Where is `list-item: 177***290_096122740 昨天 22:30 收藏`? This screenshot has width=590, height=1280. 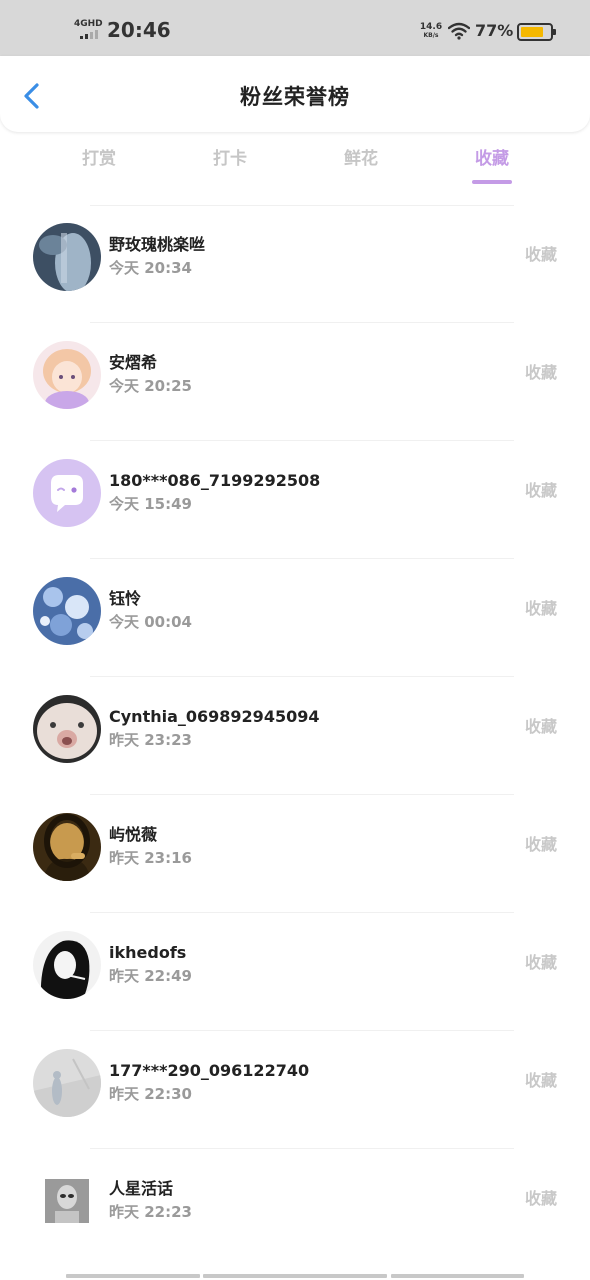
list-item: 177***290_096122740 昨天 22:30 收藏 is located at coordinates (295, 1090).